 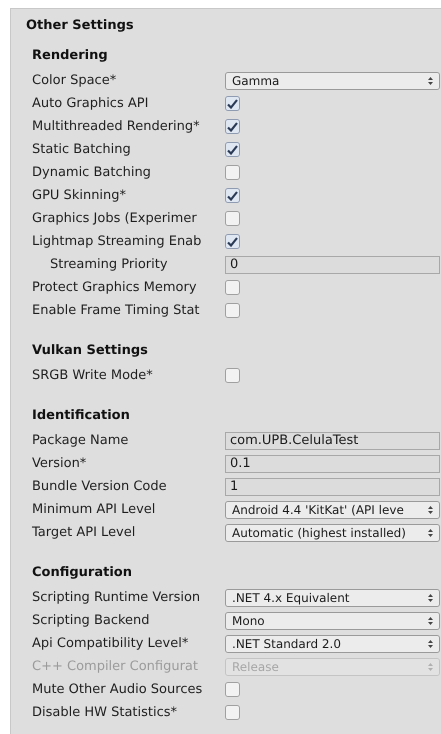 I want to click on setting-label: Minimum API Level, so click(x=94, y=509).